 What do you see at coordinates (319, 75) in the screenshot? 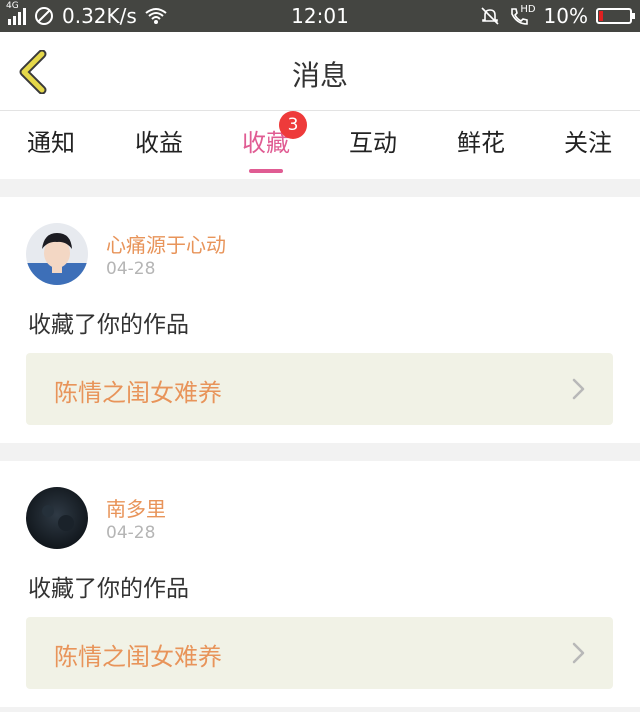
I see `page-title: 消息` at bounding box center [319, 75].